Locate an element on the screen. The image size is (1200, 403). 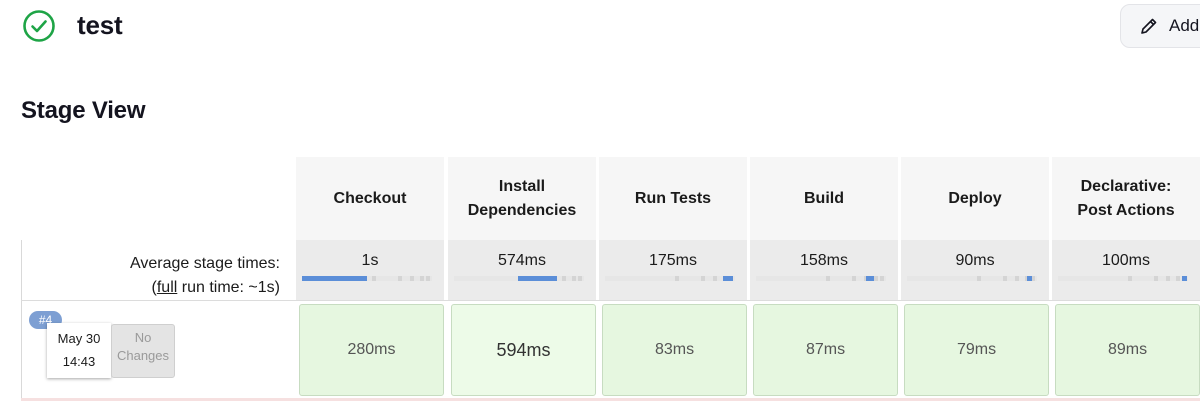
stage-average-cell: 90ms is located at coordinates (976, 270).